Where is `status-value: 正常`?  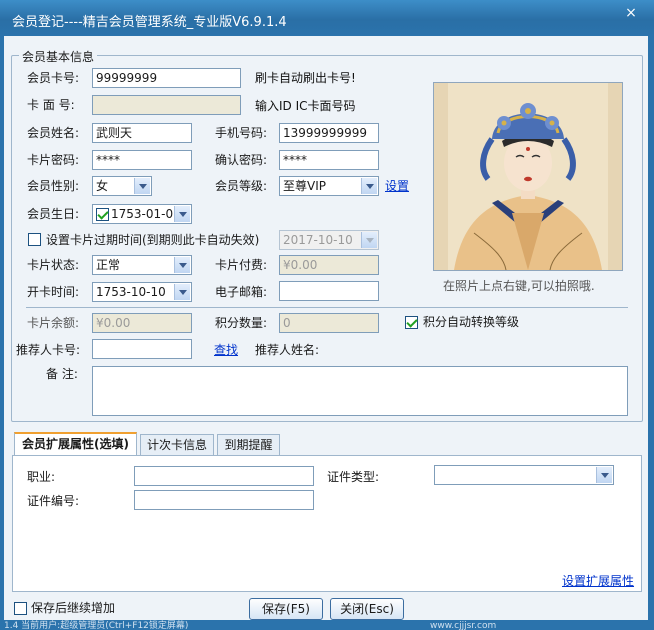
status-value: 正常 is located at coordinates (108, 265).